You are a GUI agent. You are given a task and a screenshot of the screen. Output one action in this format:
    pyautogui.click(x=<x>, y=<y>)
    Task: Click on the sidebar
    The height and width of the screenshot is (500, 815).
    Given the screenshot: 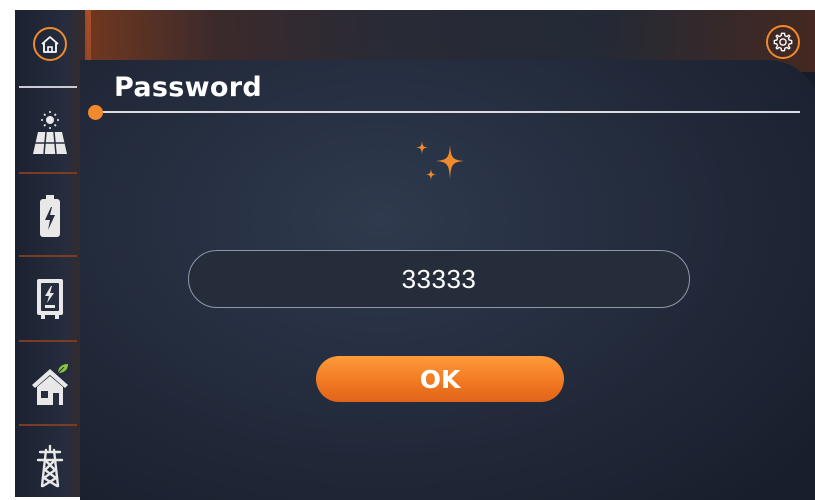 What is the action you would take?
    pyautogui.click(x=51, y=253)
    